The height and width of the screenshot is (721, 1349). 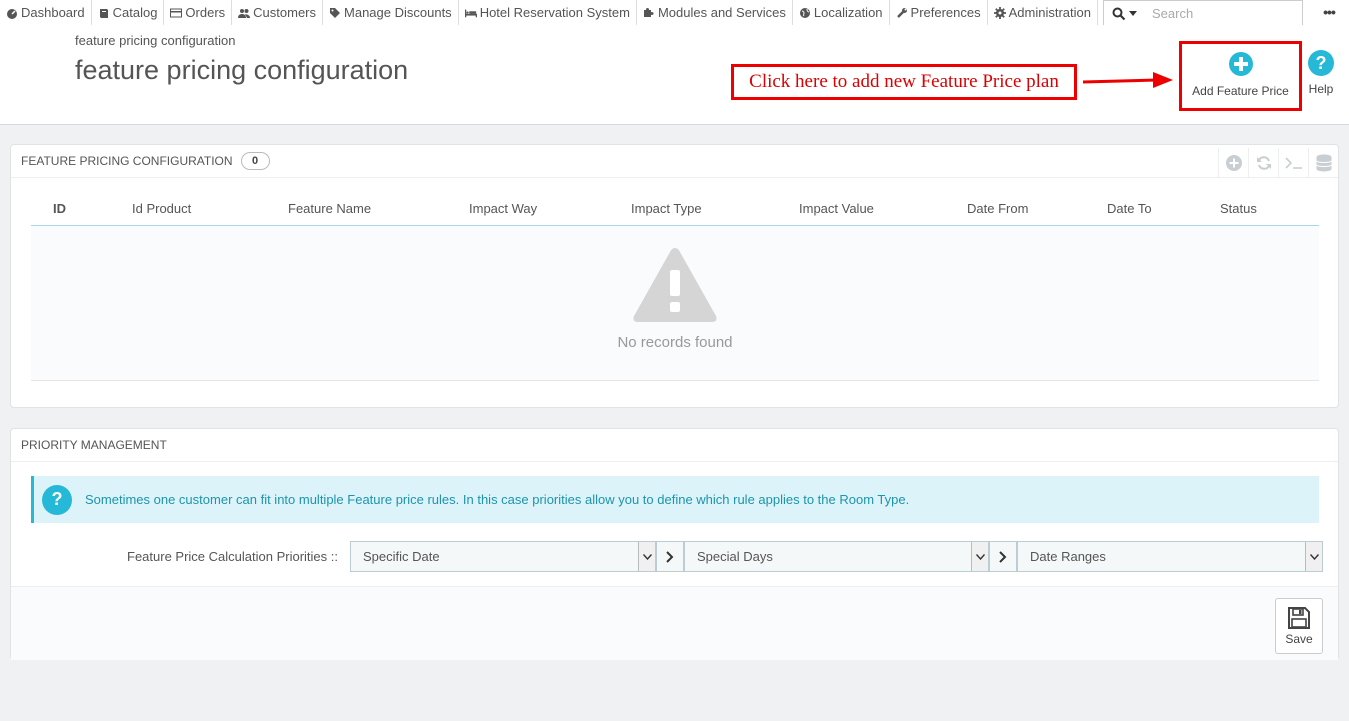 I want to click on users-icon, so click(x=244, y=13).